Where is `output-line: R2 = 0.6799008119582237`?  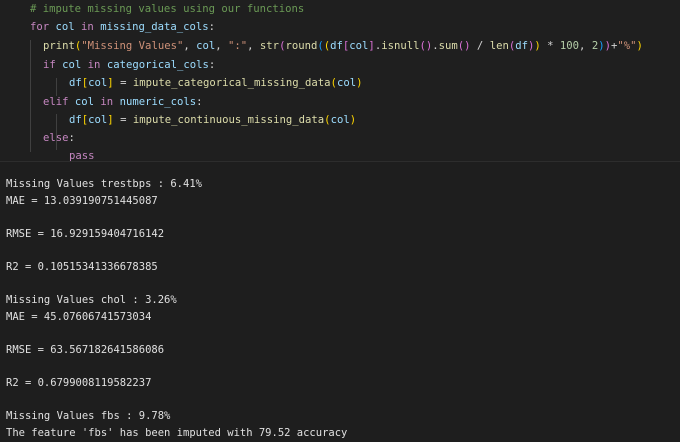
output-line: R2 = 0.6799008119582237 is located at coordinates (79, 383).